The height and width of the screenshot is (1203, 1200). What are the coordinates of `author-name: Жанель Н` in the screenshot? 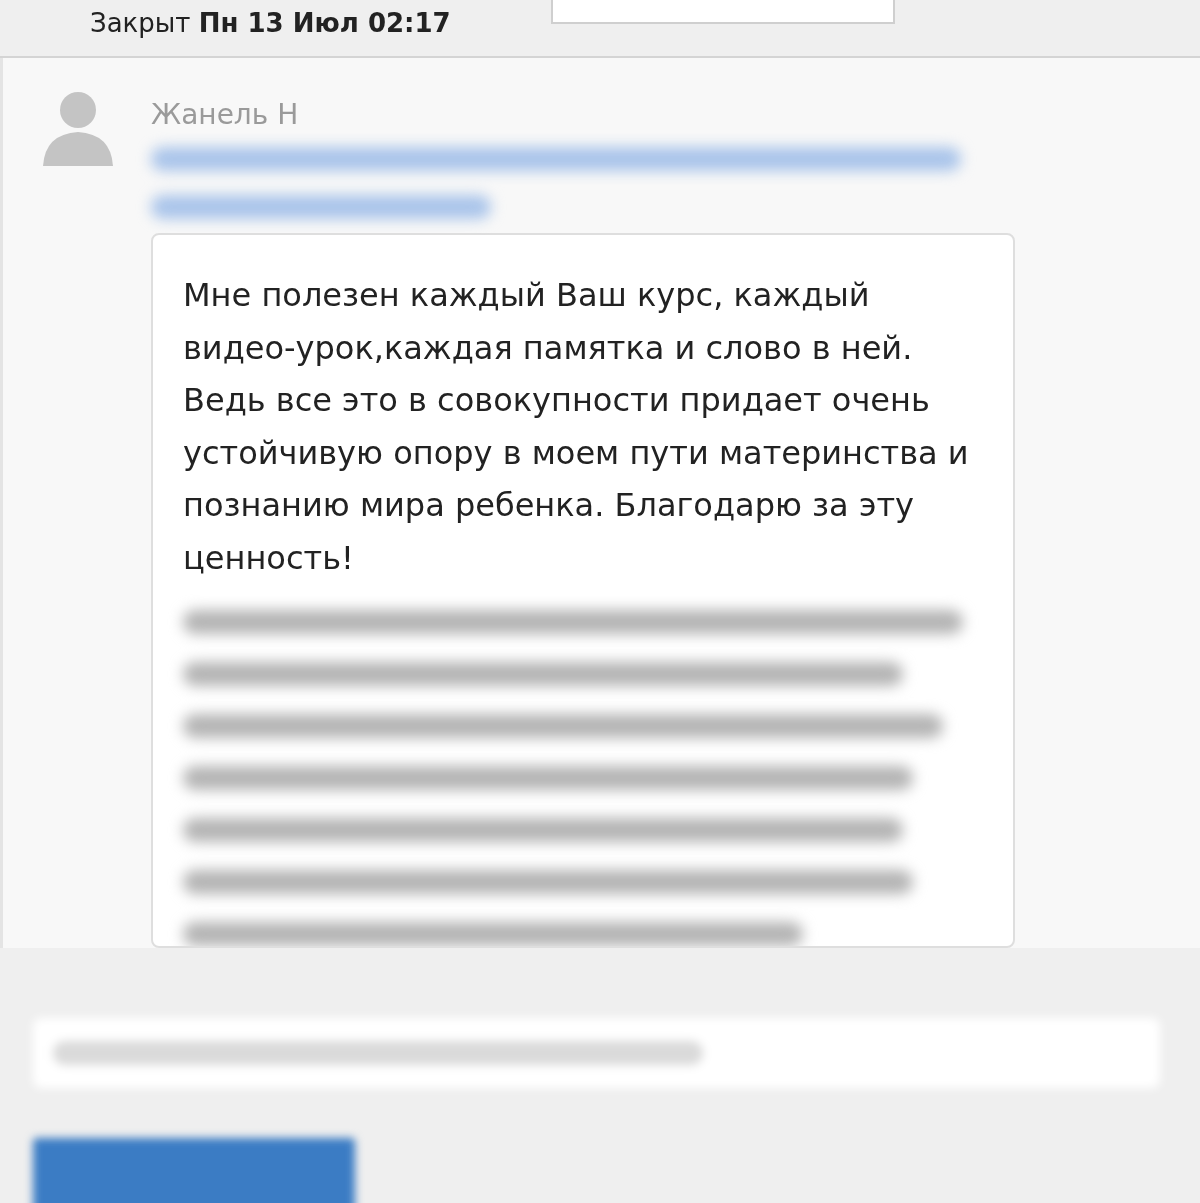 It's located at (225, 114).